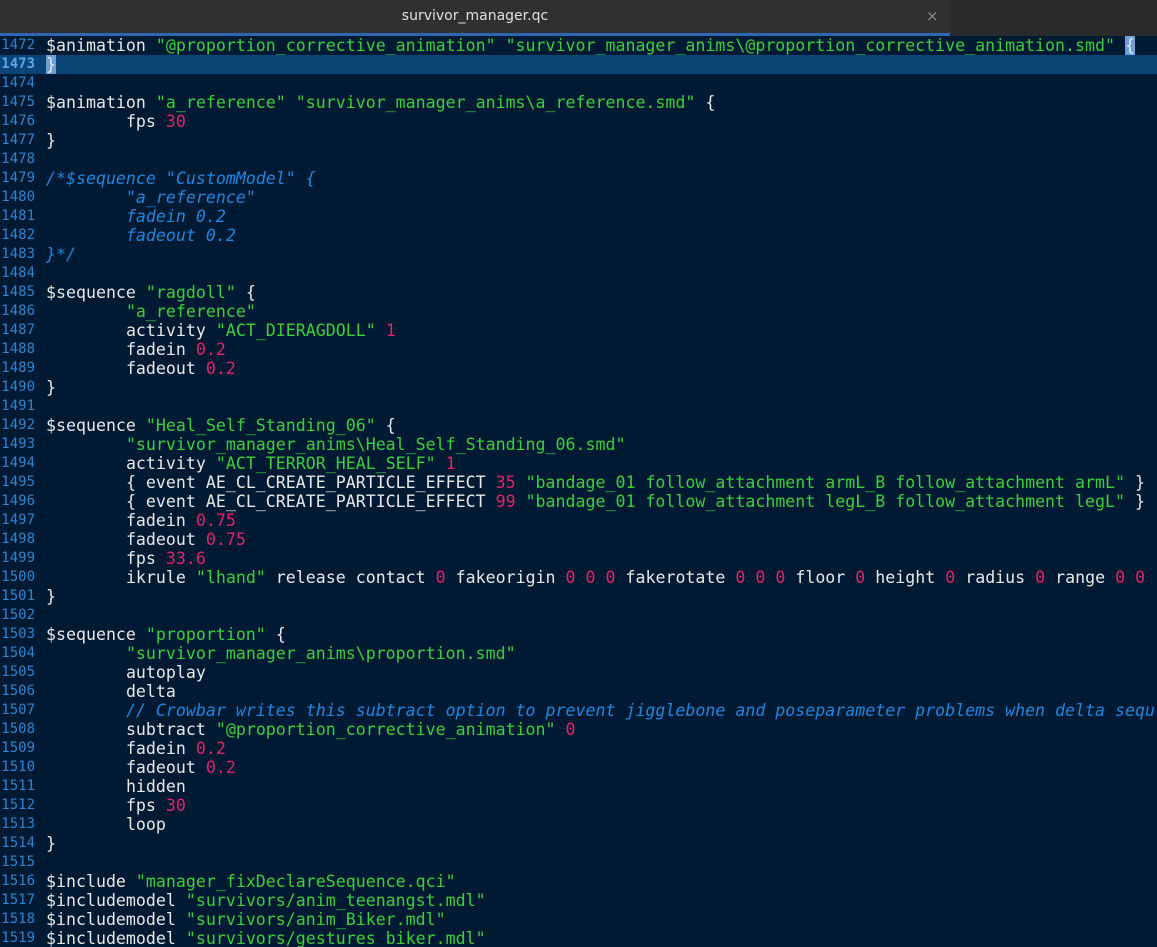 The image size is (1157, 947). What do you see at coordinates (578, 843) in the screenshot?
I see `code-line: 1514}` at bounding box center [578, 843].